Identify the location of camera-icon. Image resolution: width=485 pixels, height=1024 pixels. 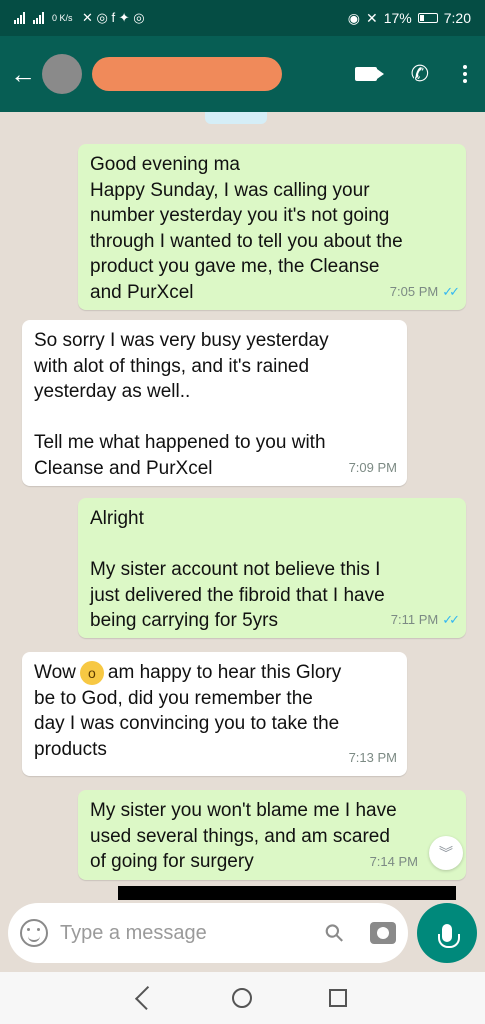
(383, 933).